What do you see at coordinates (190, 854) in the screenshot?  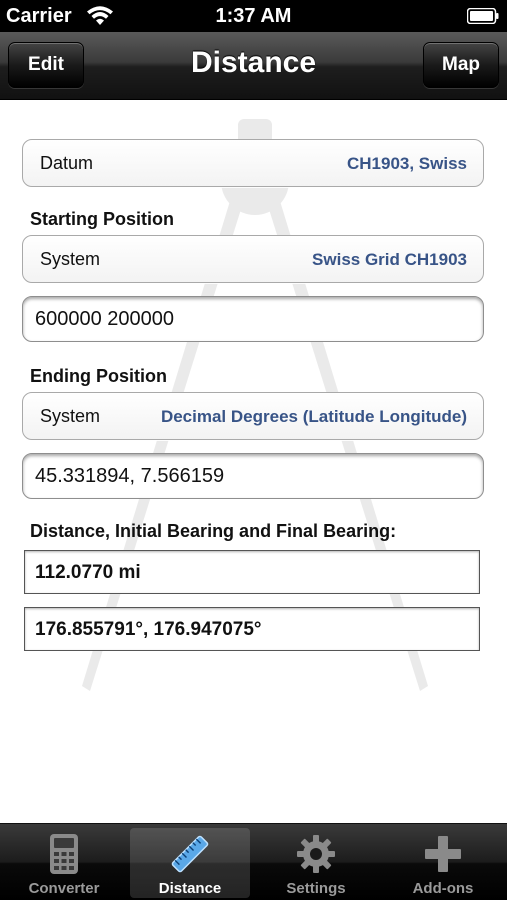 I see `ruler-icon` at bounding box center [190, 854].